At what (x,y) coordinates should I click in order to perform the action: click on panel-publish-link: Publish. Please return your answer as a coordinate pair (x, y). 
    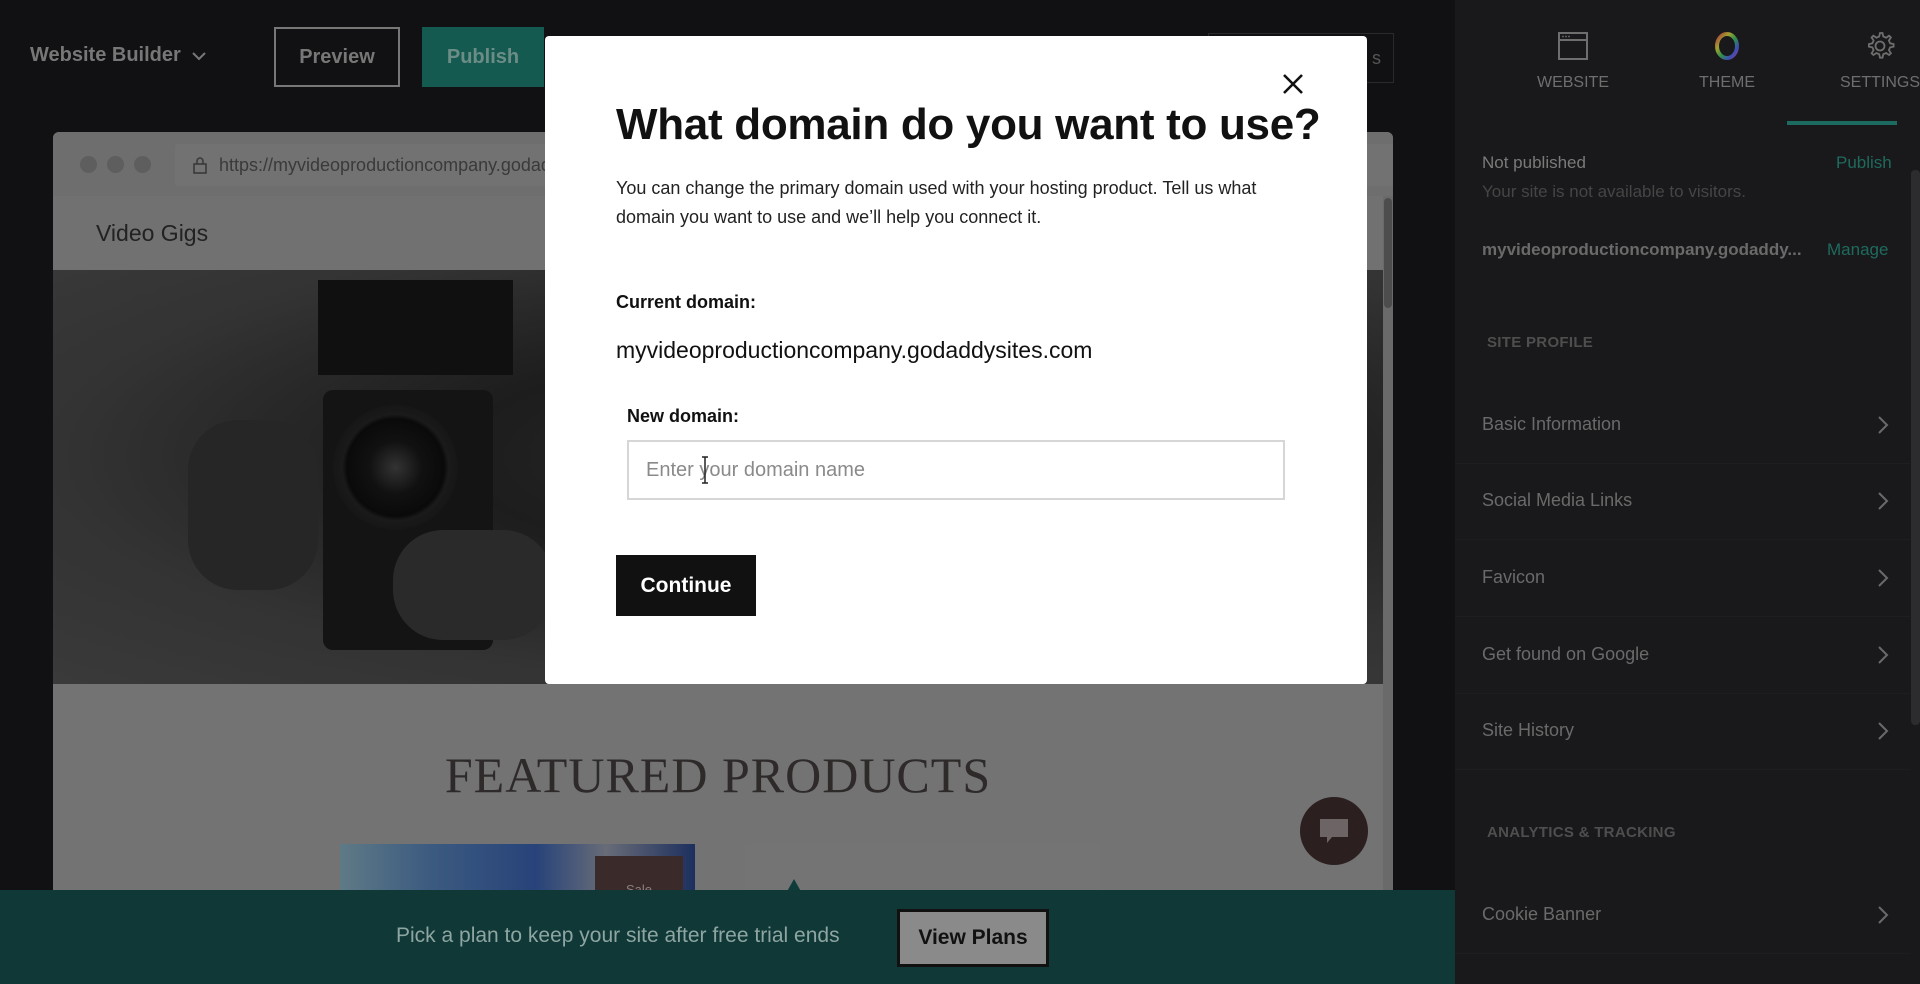
    Looking at the image, I should click on (1864, 163).